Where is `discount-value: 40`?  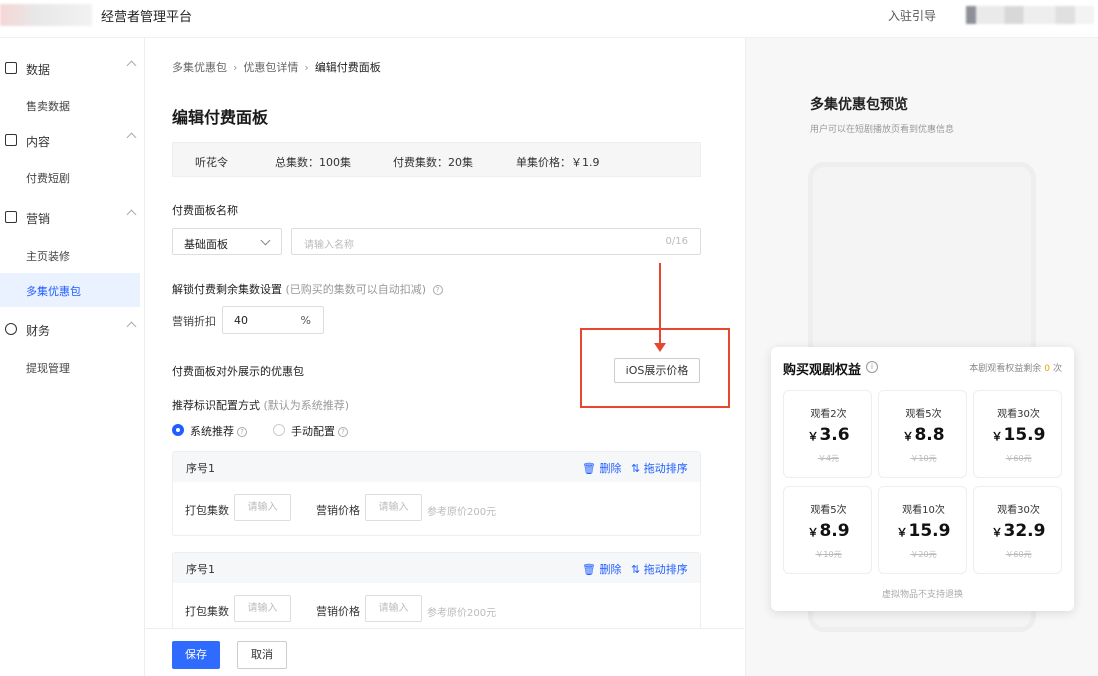
discount-value: 40 is located at coordinates (241, 320).